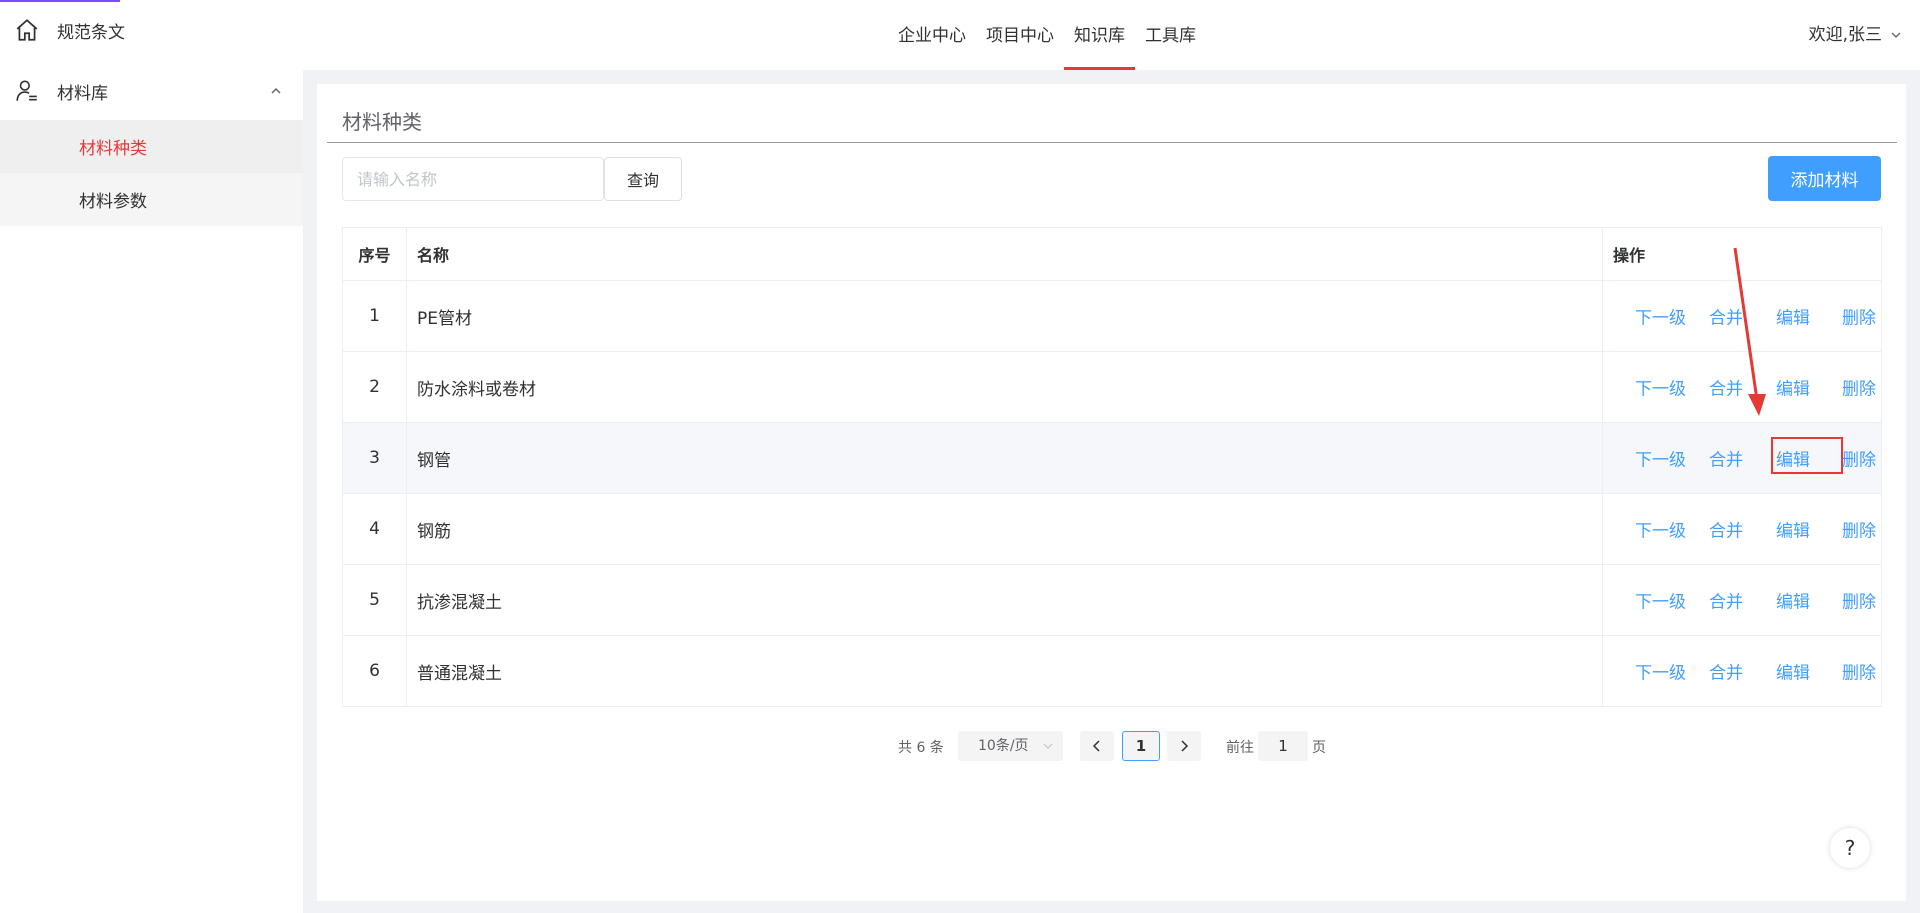  What do you see at coordinates (151, 146) in the screenshot?
I see `sidebar-item-material-types: 材料种类` at bounding box center [151, 146].